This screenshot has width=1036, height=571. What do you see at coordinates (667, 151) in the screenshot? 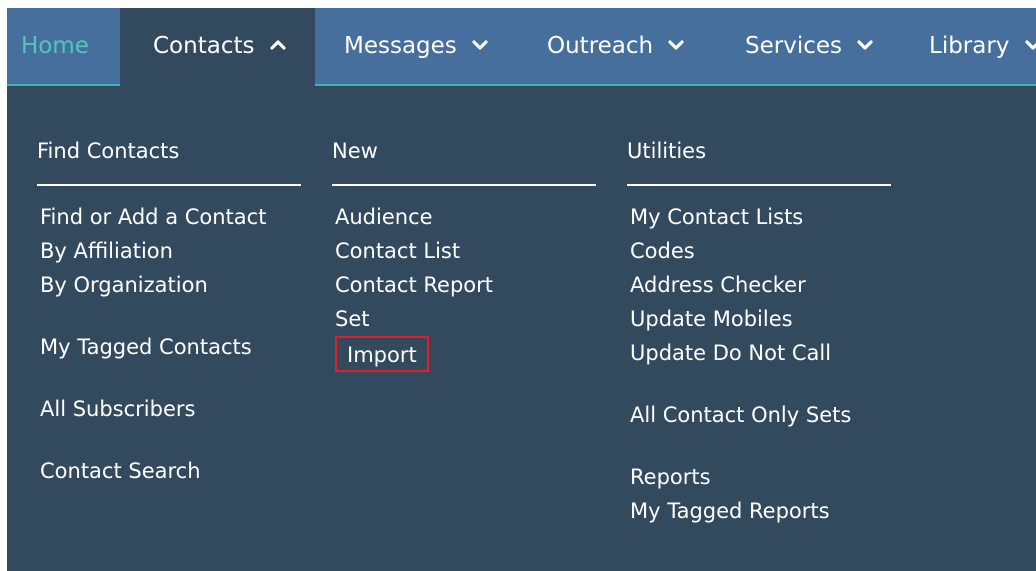
I see `utilities-heading: Utilities` at bounding box center [667, 151].